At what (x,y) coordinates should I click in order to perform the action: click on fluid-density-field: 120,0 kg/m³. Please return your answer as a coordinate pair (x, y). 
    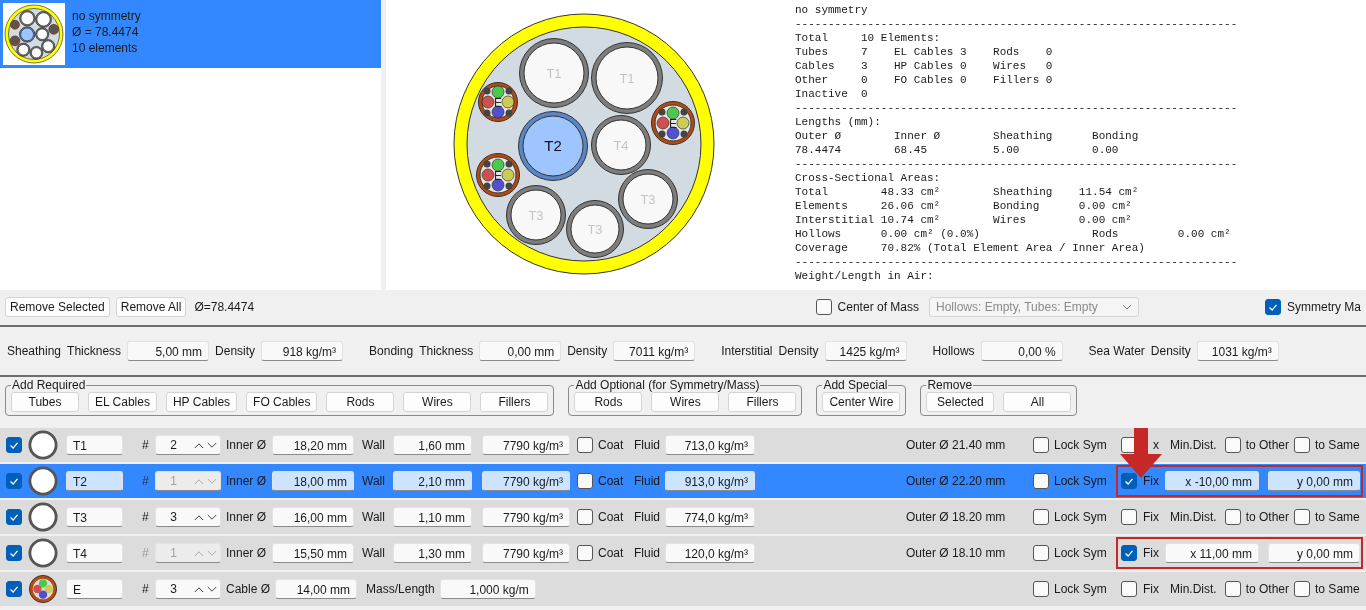
    Looking at the image, I should click on (710, 553).